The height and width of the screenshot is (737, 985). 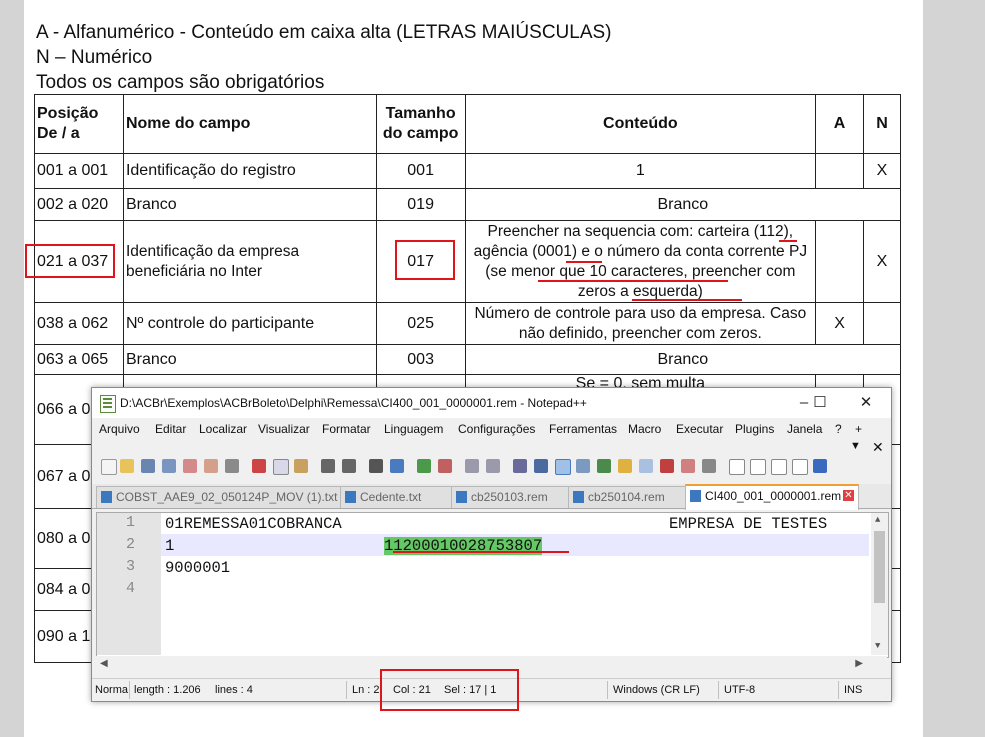 What do you see at coordinates (633, 281) in the screenshot?
I see `underline-pj` at bounding box center [633, 281].